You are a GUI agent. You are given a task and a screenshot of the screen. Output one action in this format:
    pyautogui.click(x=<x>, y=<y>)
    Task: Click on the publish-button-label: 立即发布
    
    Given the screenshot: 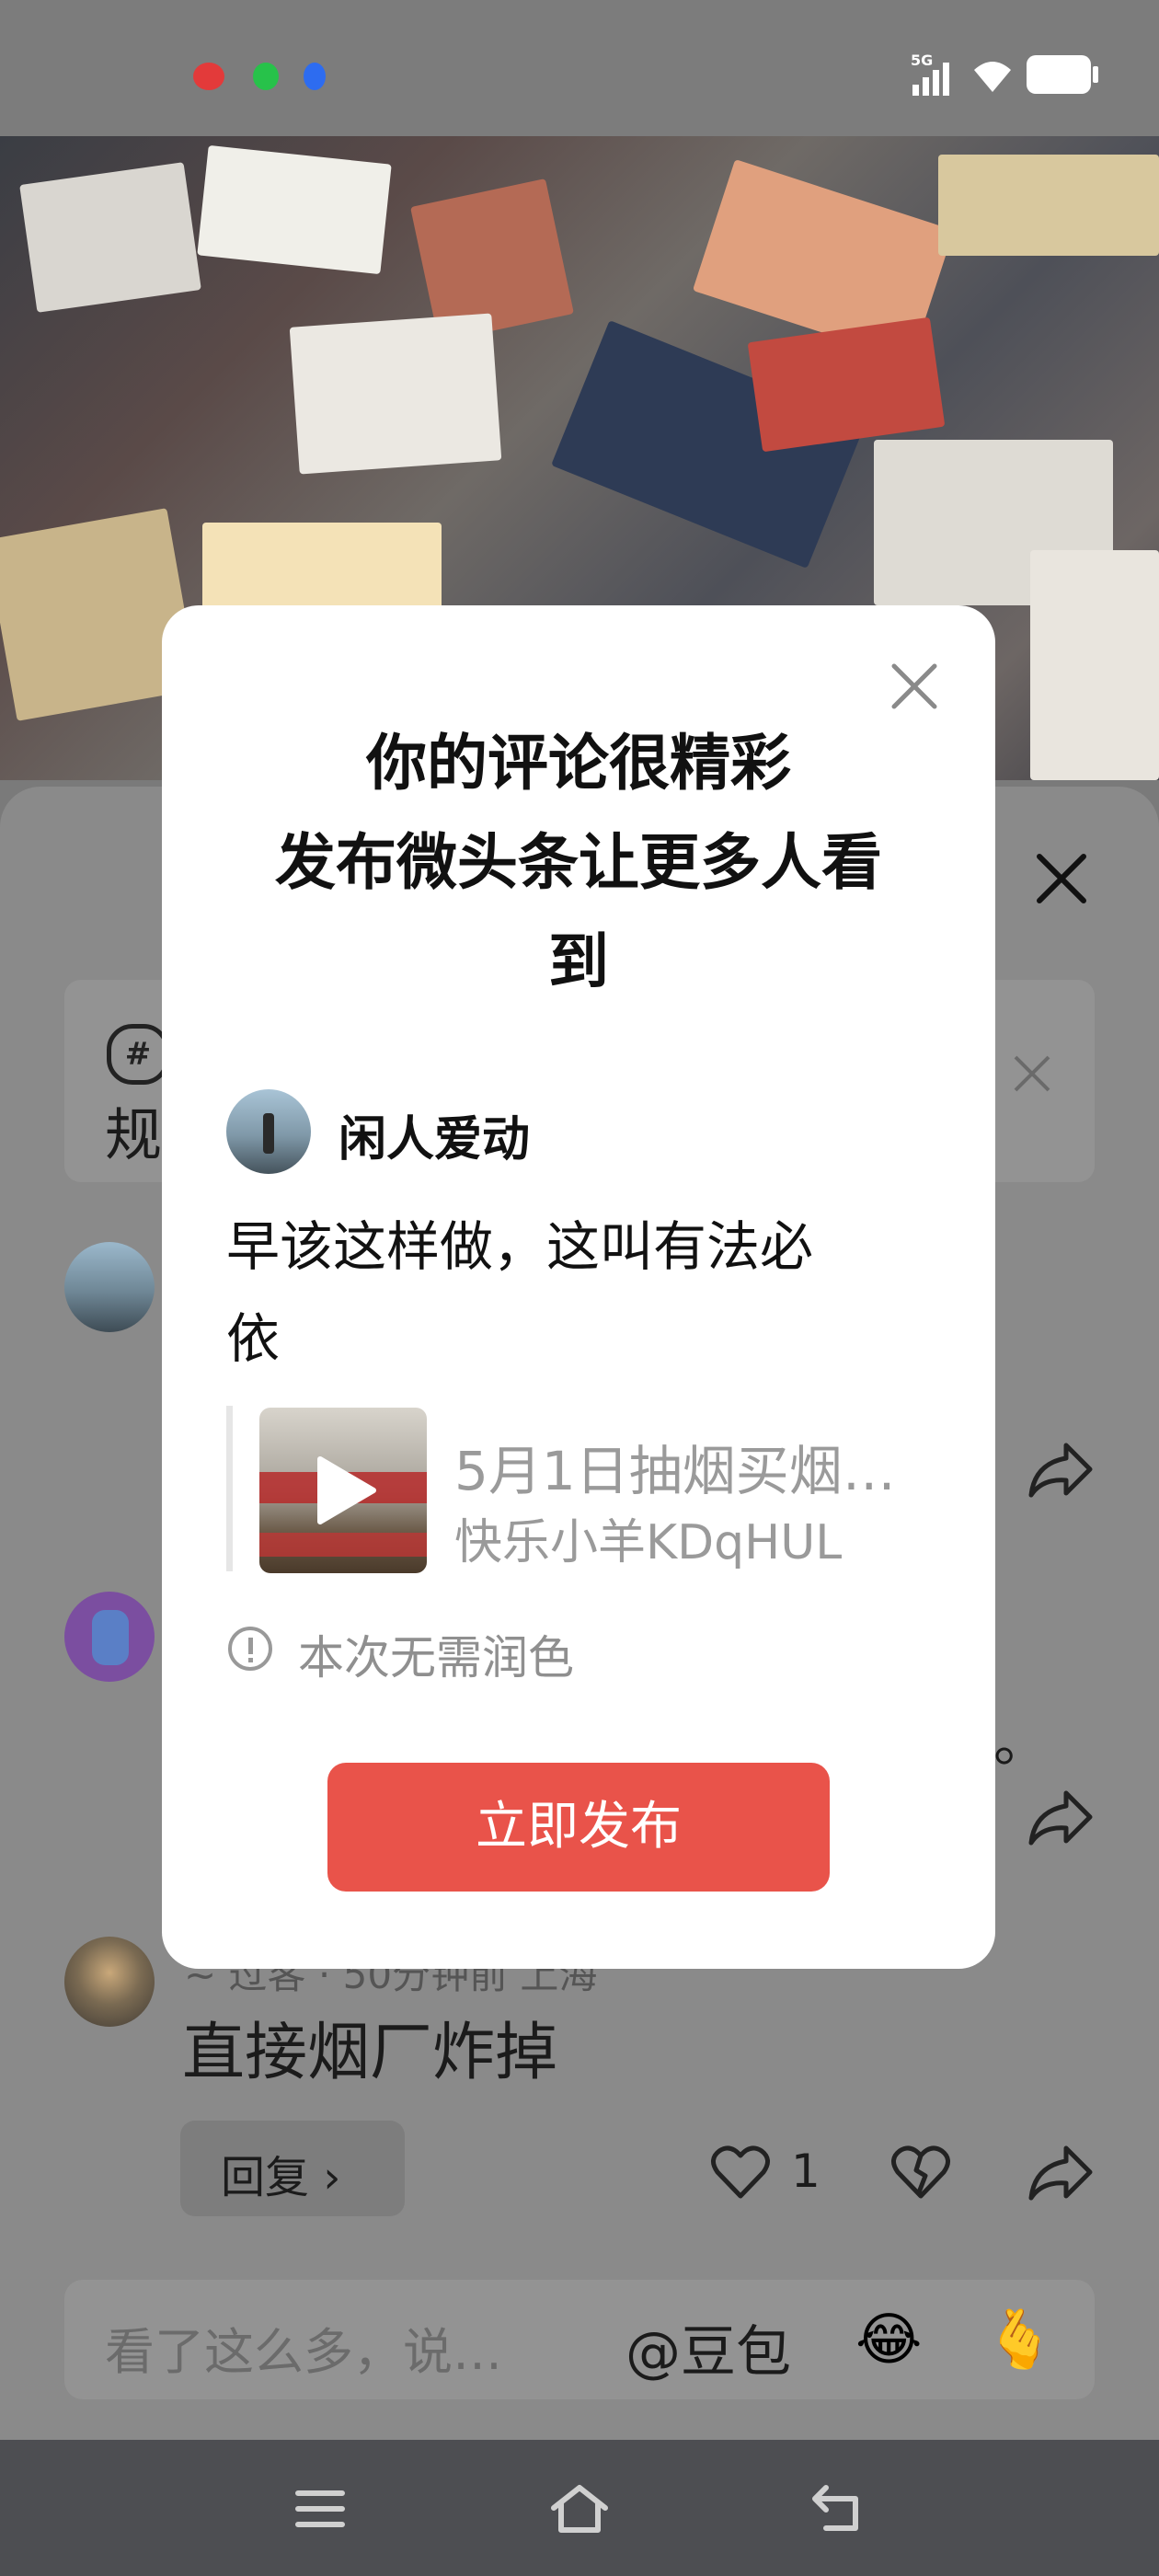 What is the action you would take?
    pyautogui.click(x=579, y=1827)
    